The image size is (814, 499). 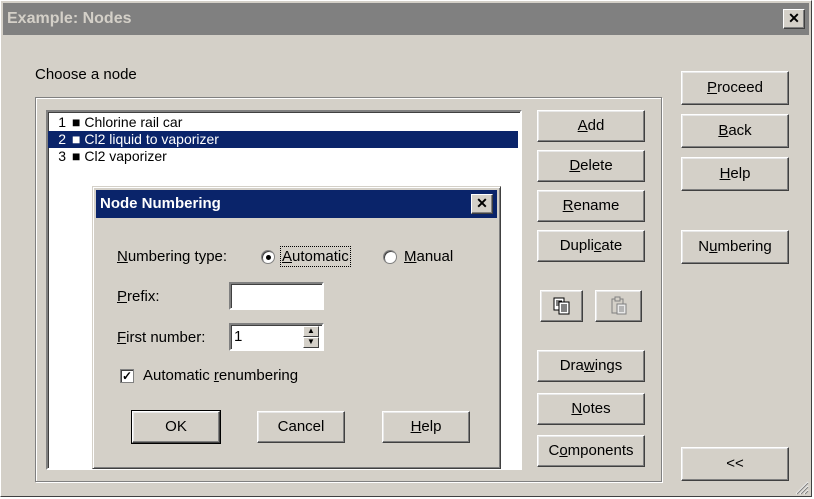 What do you see at coordinates (172, 256) in the screenshot?
I see `numbering-type-label: Numbering type:` at bounding box center [172, 256].